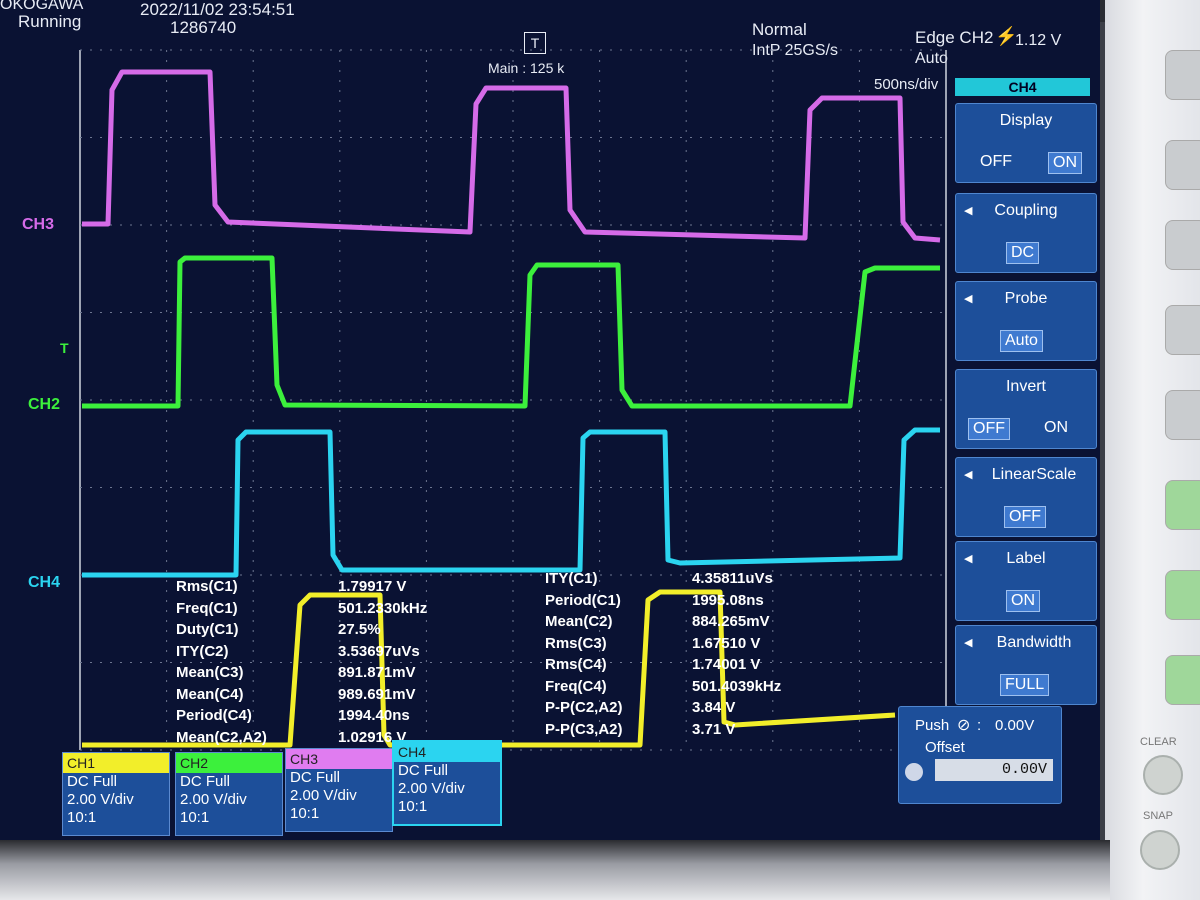 Image resolution: width=1200 pixels, height=900 pixels. I want to click on label-value: ON, so click(1023, 601).